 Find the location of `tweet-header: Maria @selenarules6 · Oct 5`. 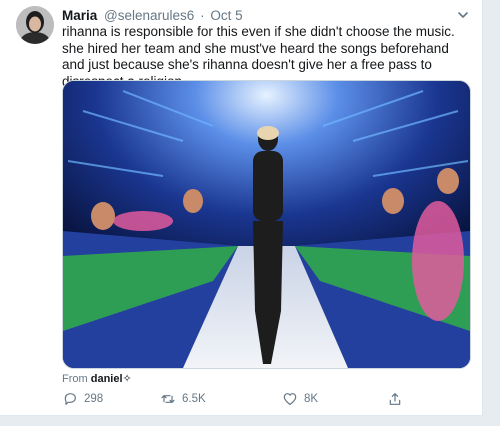

tweet-header: Maria @selenarules6 · Oct 5 is located at coordinates (152, 16).